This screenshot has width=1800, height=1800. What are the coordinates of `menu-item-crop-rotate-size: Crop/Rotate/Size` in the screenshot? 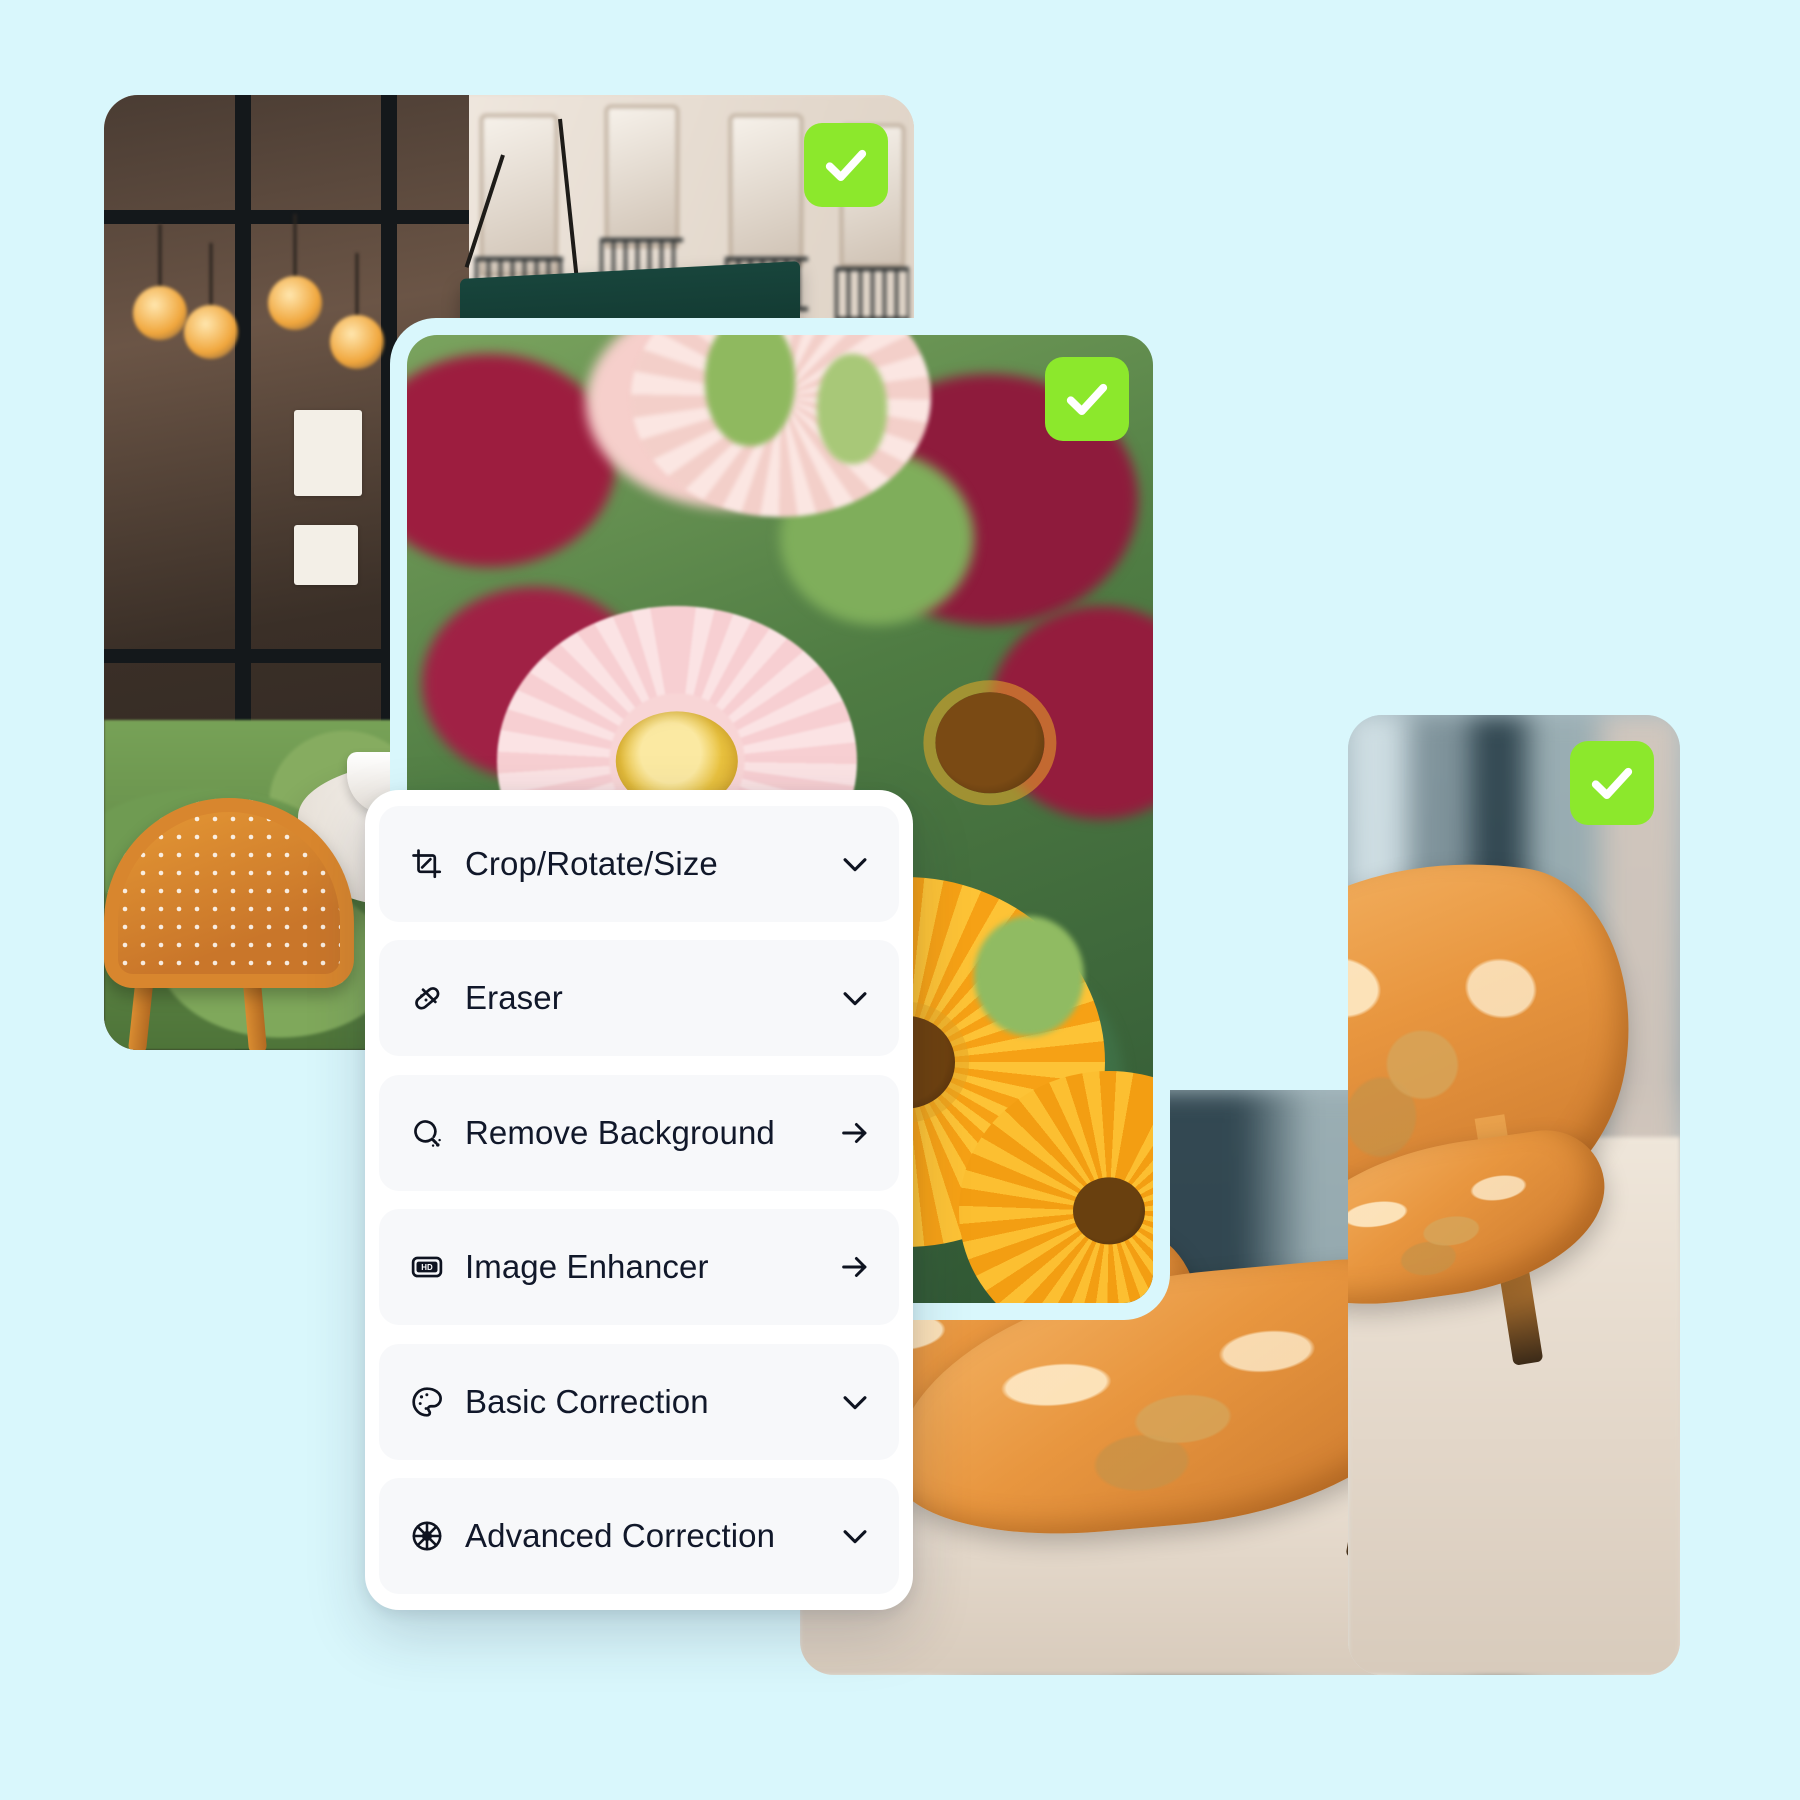 It's located at (639, 864).